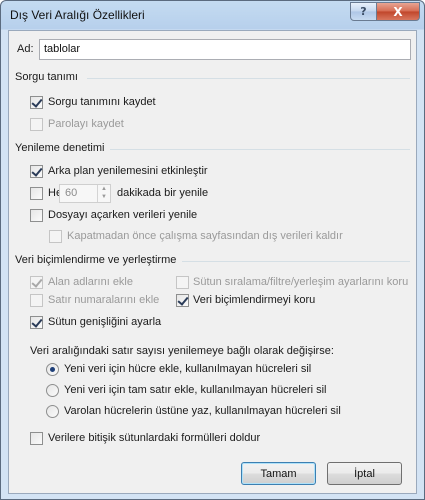 Image resolution: width=425 pixels, height=500 pixels. I want to click on refresh-on-open-label: Dosyayı açarken verileri yenile, so click(123, 215).